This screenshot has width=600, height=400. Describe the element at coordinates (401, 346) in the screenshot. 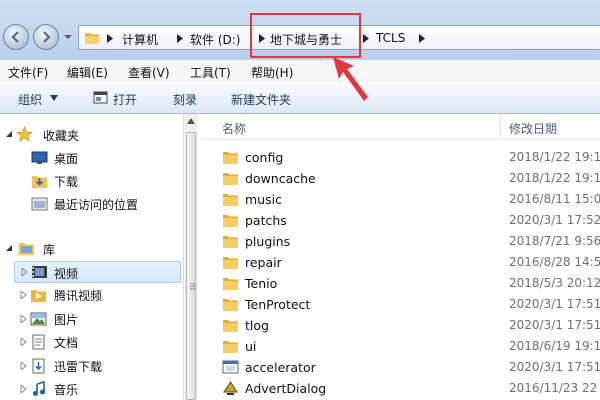

I see `file-row: ui 2018/6/19 19:1` at that location.